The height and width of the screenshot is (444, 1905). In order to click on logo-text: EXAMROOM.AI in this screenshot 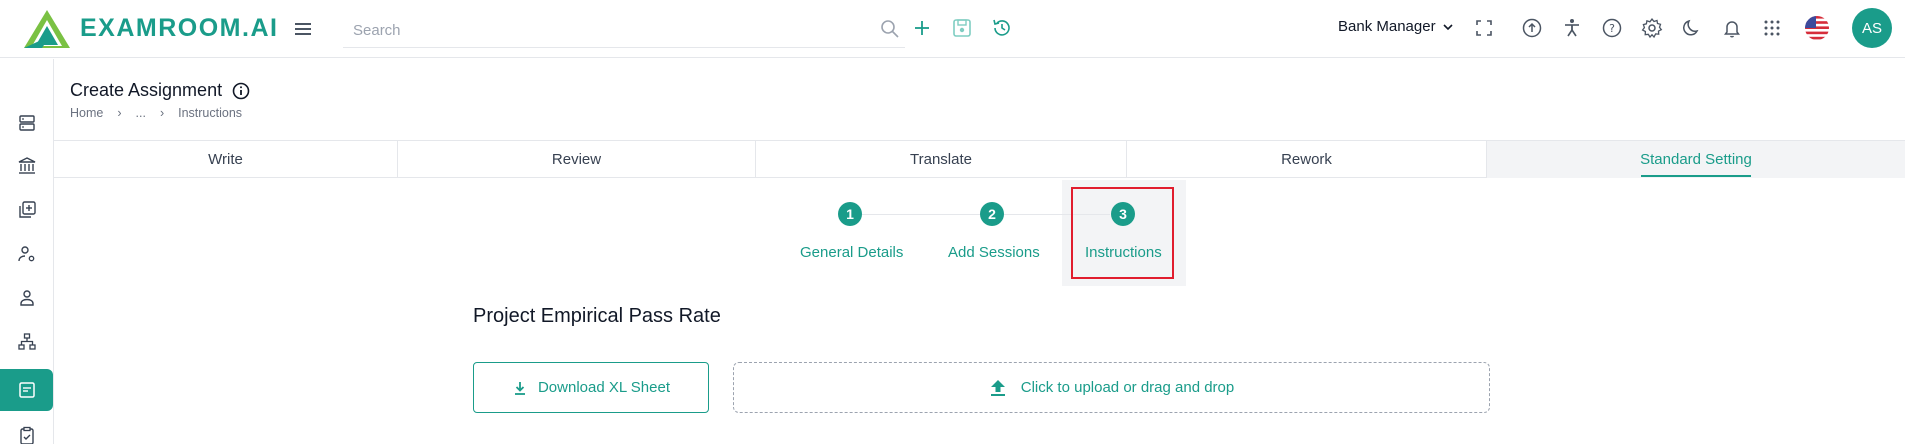, I will do `click(179, 28)`.